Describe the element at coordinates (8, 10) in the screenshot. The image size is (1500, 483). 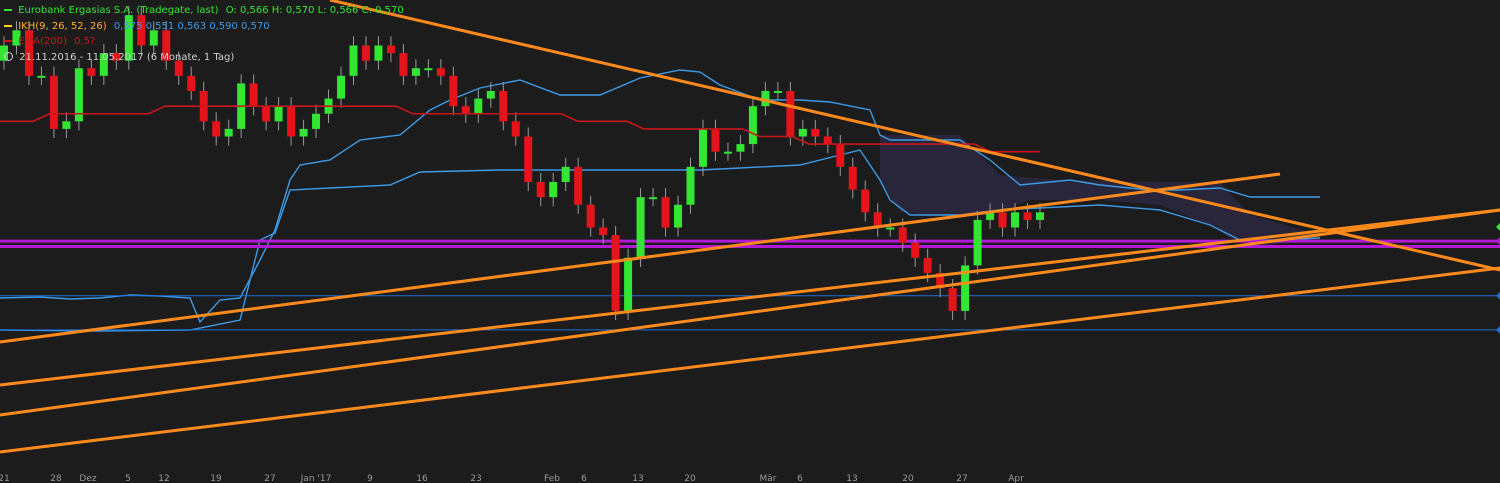
I see `up-marker-icon` at that location.